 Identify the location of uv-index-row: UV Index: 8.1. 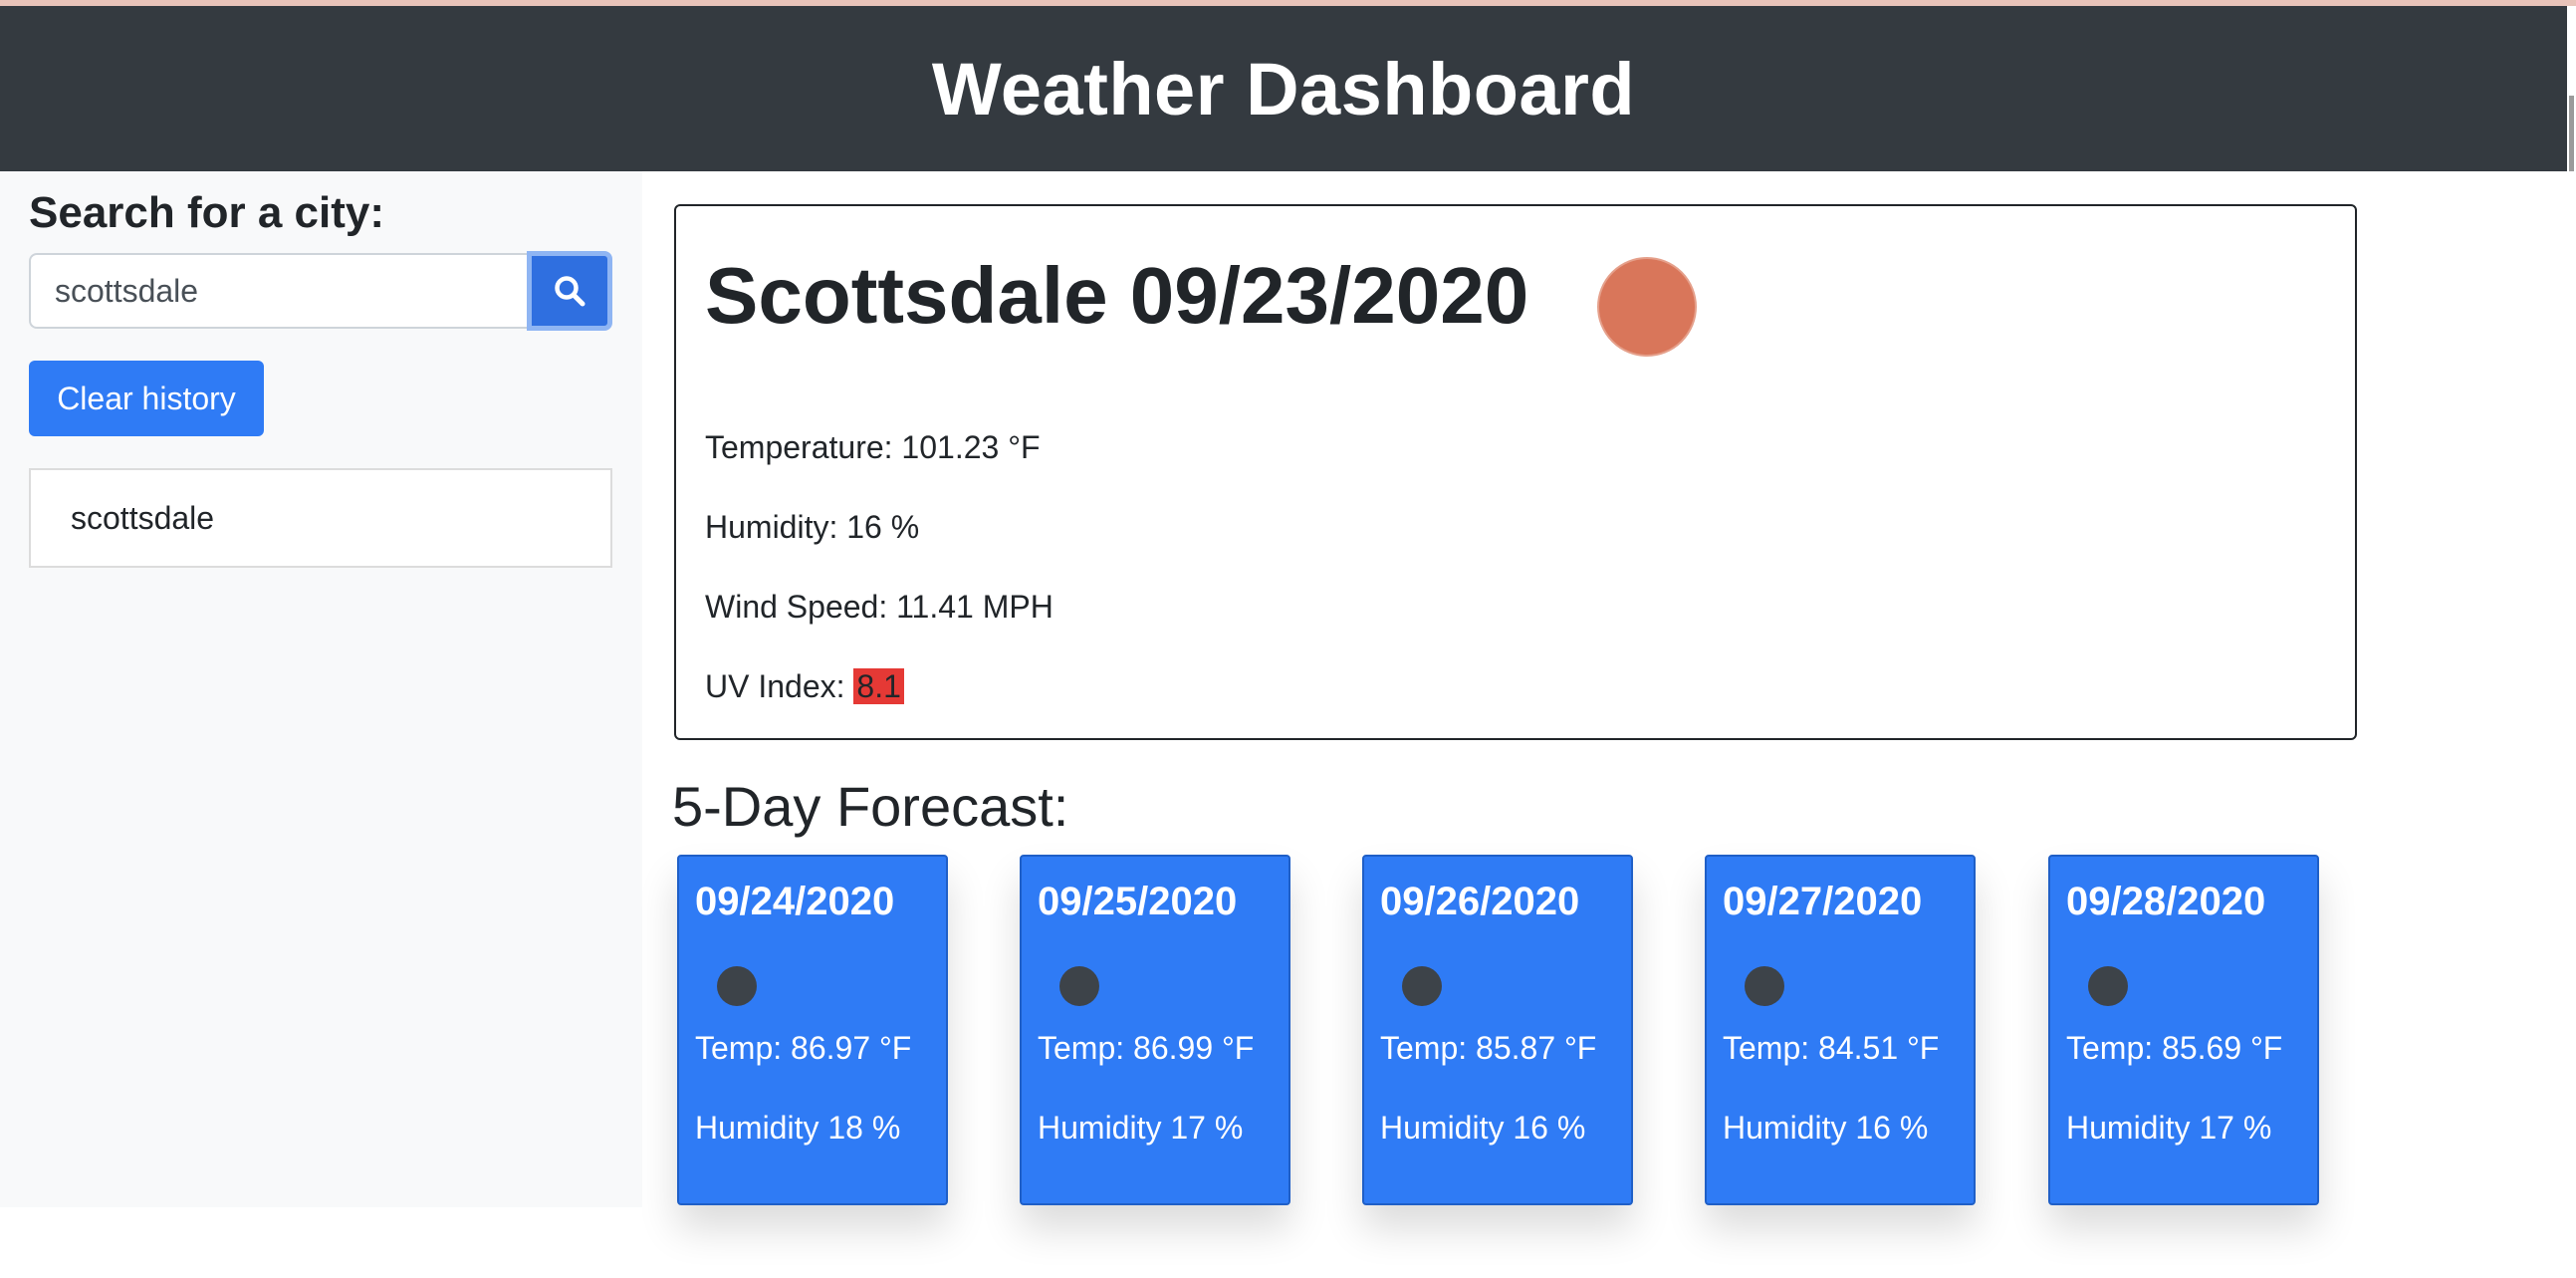
(804, 686).